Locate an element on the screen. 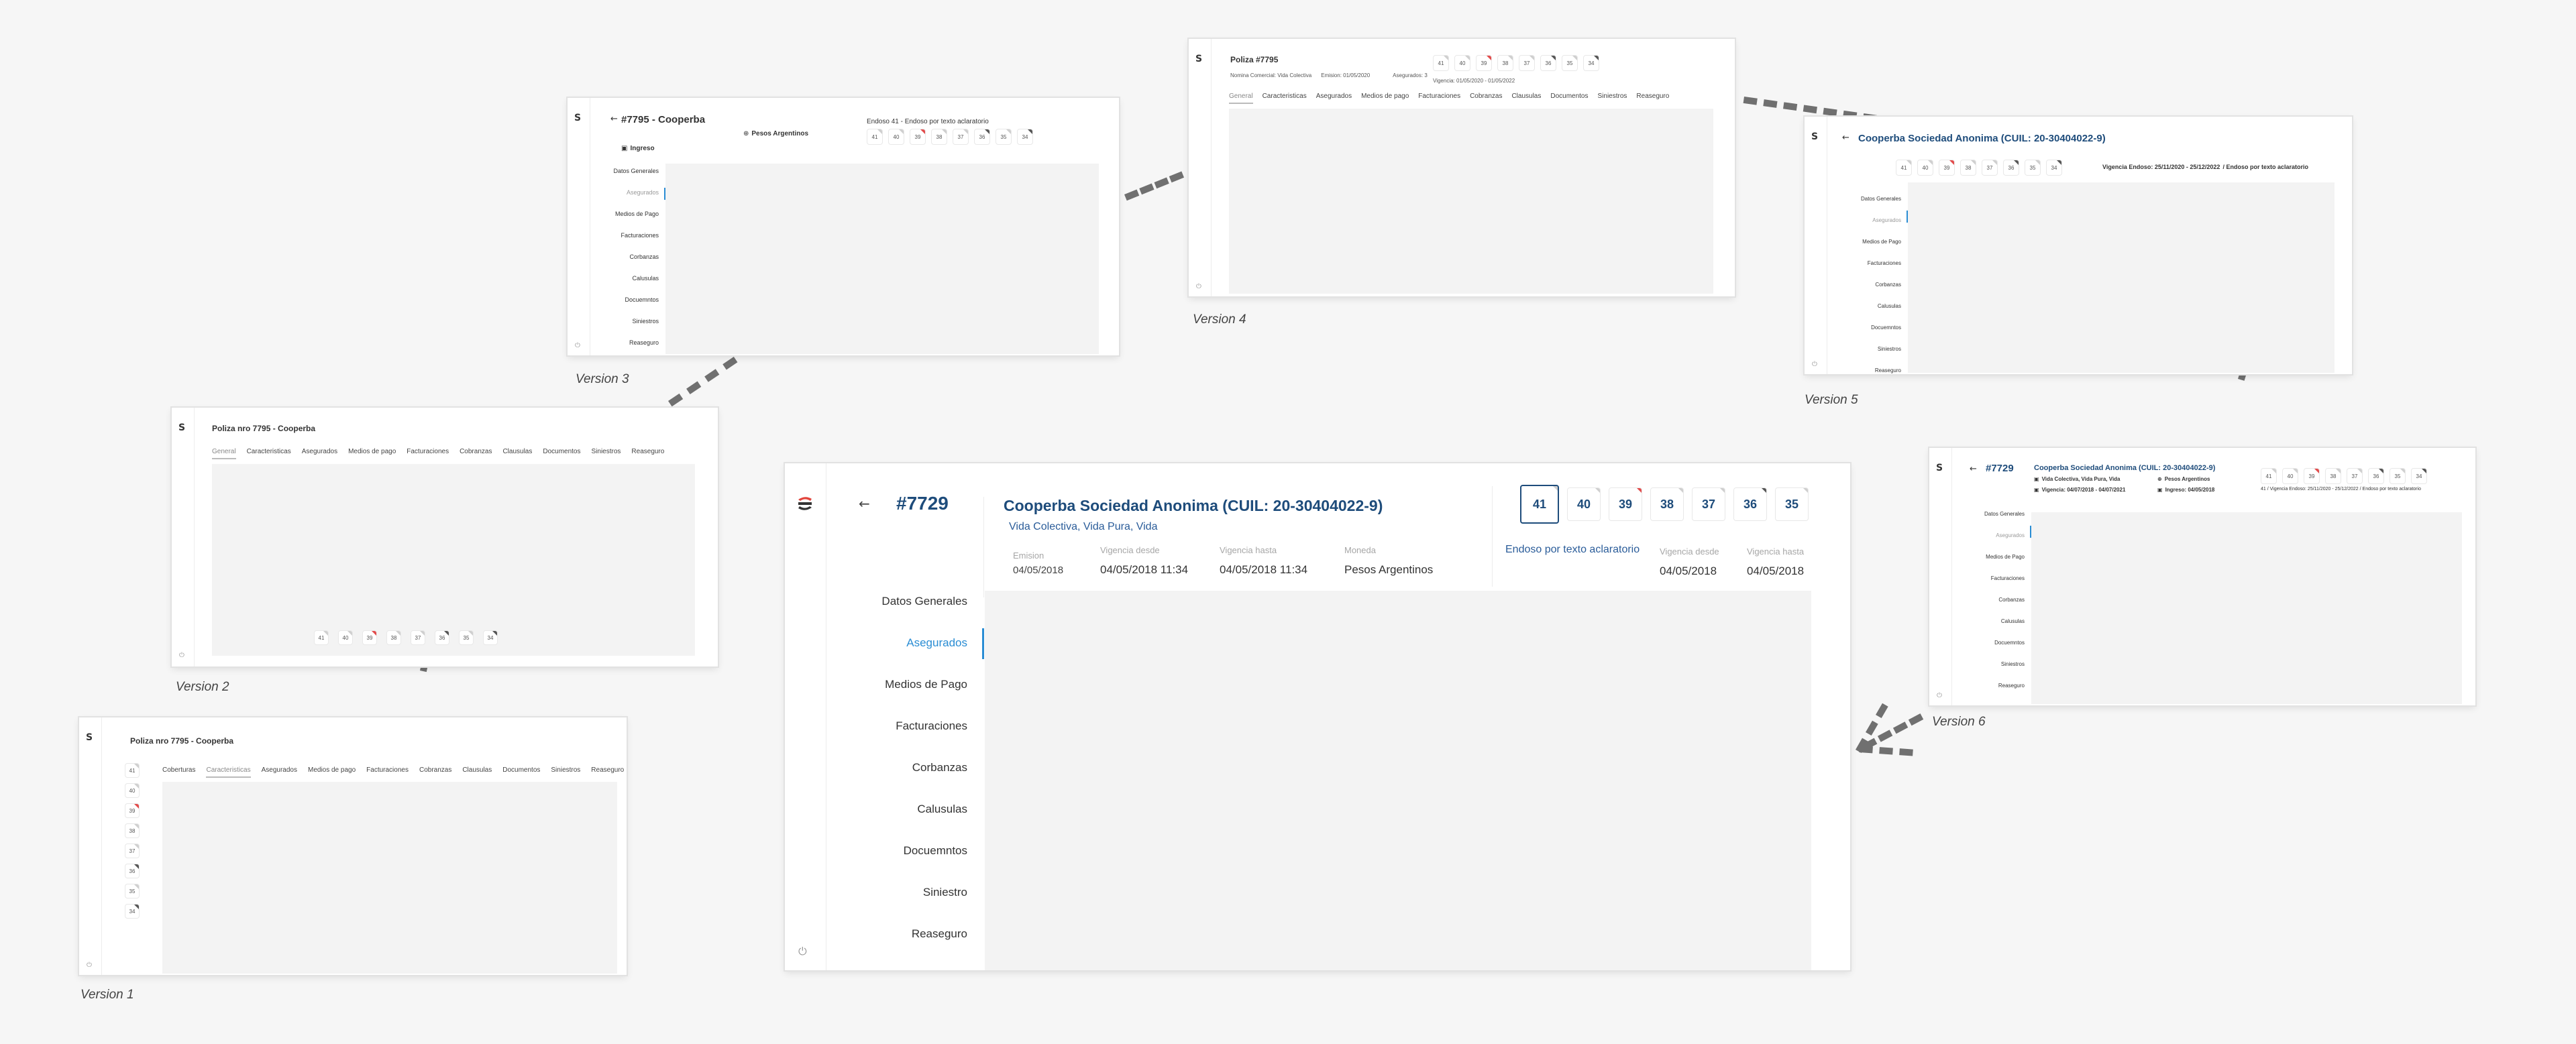 Image resolution: width=2576 pixels, height=1044 pixels. endoso-type-link: Endoso por texto aclaratorio is located at coordinates (1572, 550).